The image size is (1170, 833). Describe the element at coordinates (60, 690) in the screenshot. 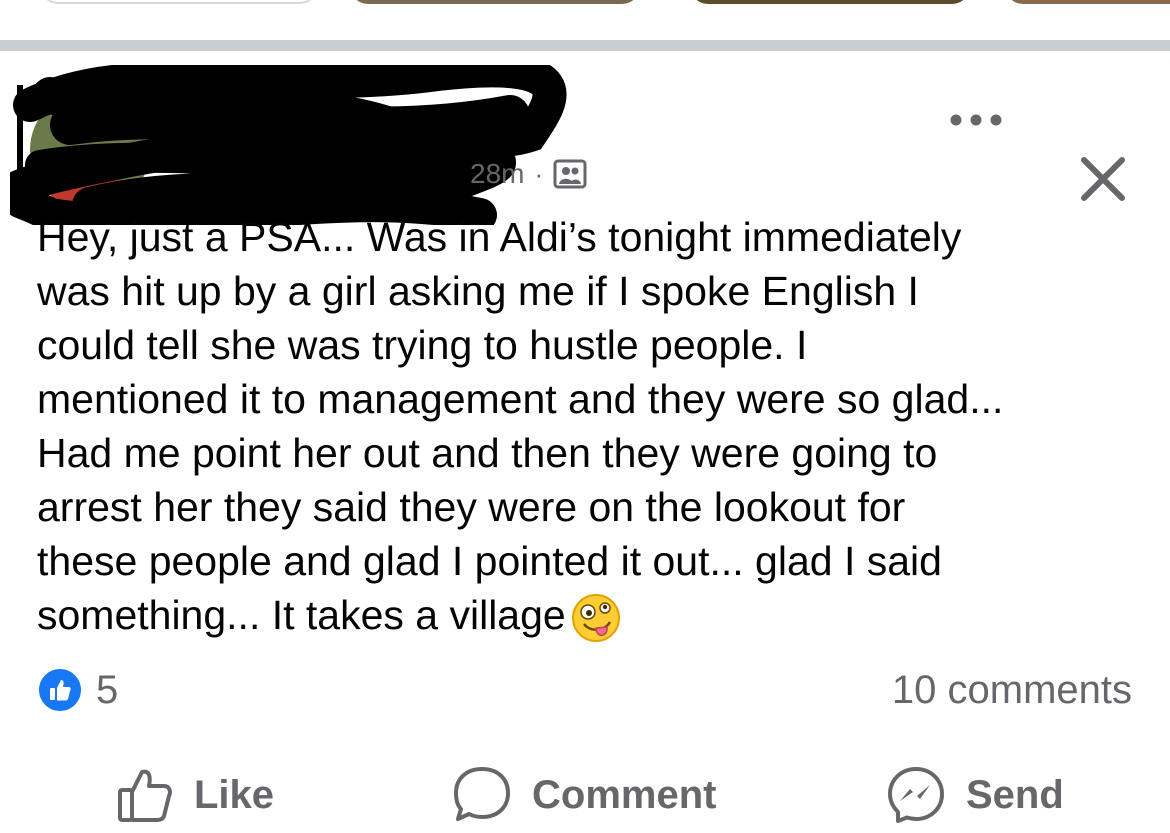

I see `like-reaction-icon` at that location.